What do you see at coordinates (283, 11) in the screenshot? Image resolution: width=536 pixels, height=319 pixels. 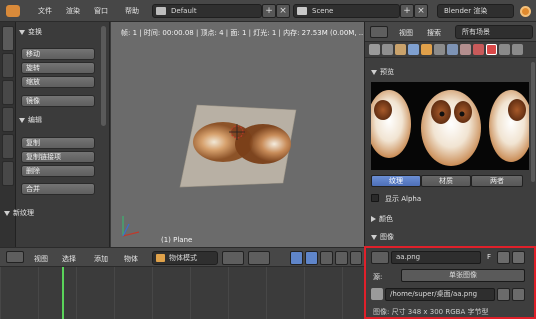 I see `remove-layout-button: ×` at bounding box center [283, 11].